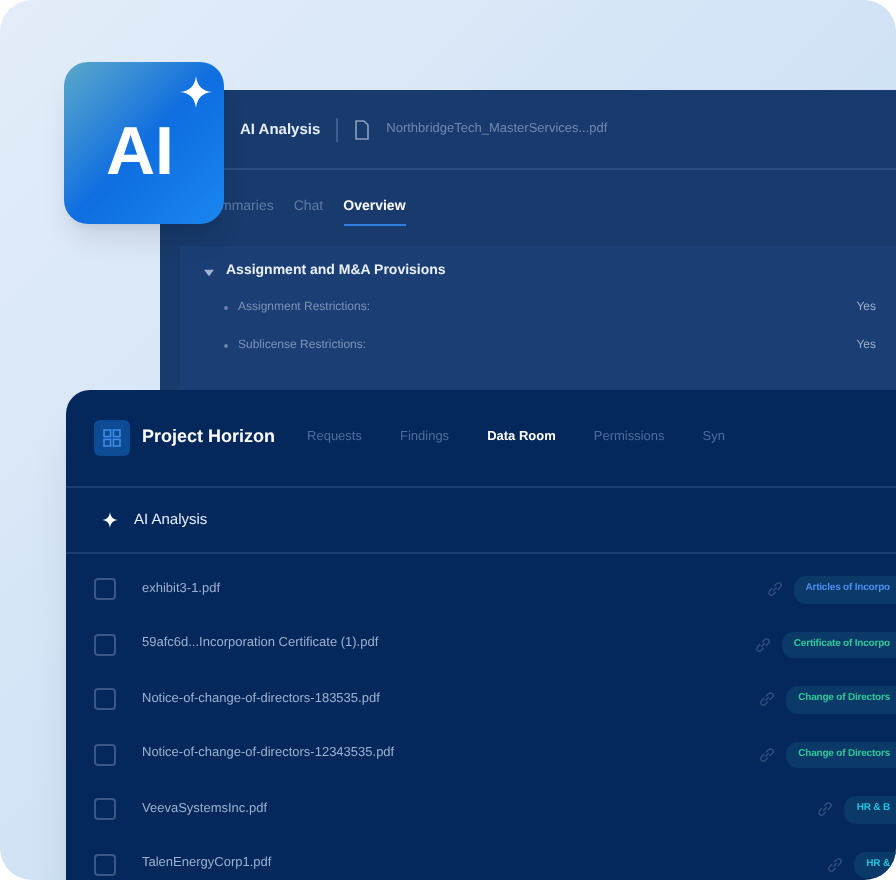  I want to click on grid-icon, so click(112, 438).